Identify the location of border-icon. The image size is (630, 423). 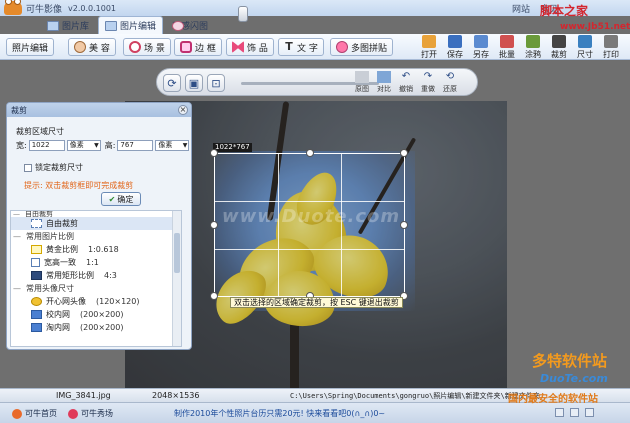
(186, 47).